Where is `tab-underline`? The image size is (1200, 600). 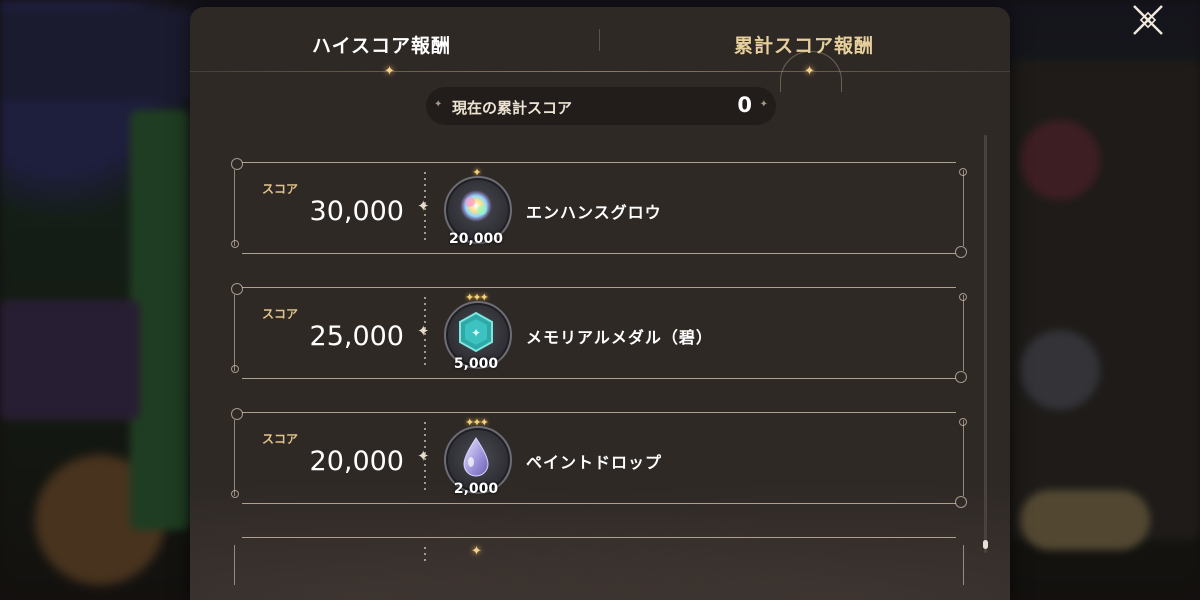
tab-underline is located at coordinates (600, 71).